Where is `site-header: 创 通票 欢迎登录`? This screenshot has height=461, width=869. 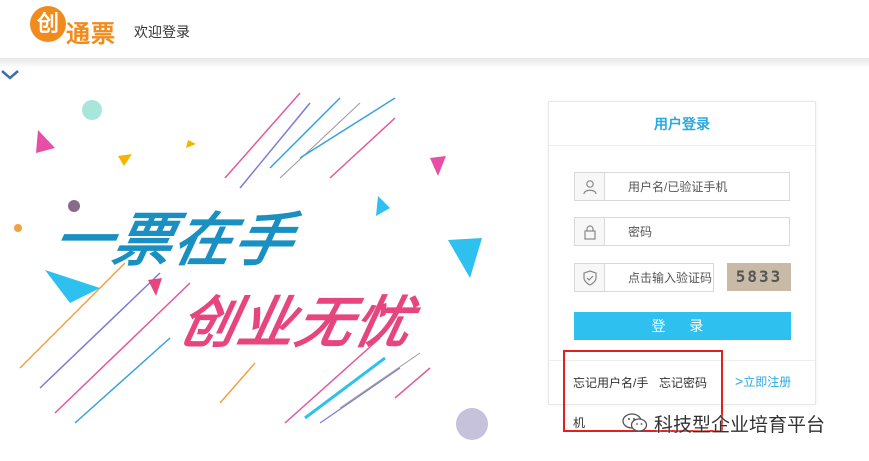
site-header: 创 通票 欢迎登录 is located at coordinates (434, 30).